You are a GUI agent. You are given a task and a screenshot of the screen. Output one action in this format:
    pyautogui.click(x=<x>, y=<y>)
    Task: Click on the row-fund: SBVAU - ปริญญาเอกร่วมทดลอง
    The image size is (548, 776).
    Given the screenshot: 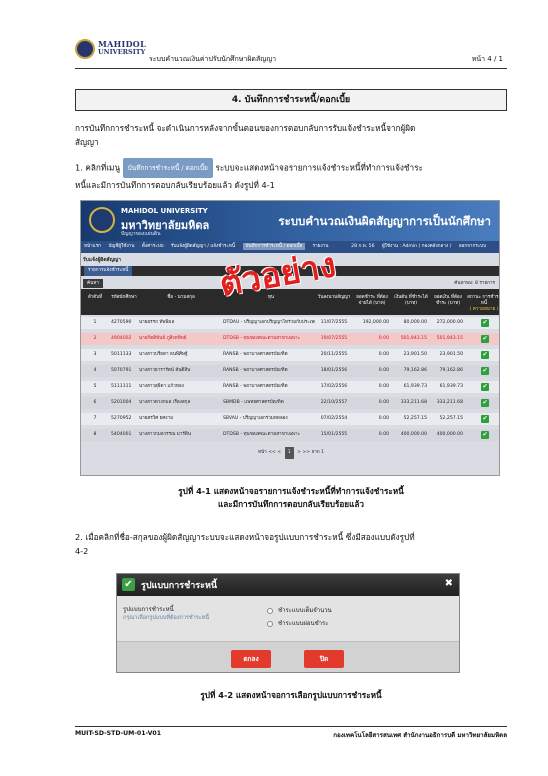 What is the action you would take?
    pyautogui.click(x=255, y=418)
    